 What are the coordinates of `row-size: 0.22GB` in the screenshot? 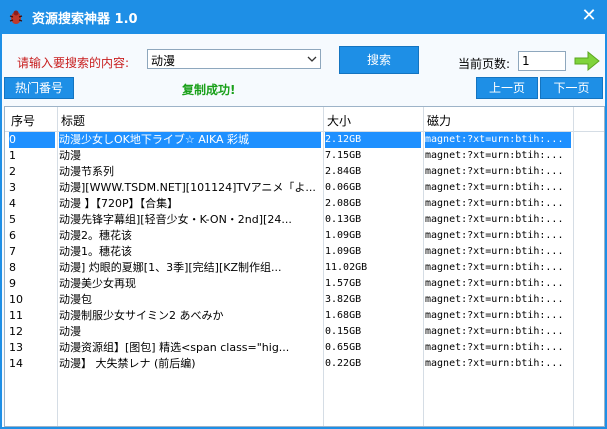 It's located at (343, 363).